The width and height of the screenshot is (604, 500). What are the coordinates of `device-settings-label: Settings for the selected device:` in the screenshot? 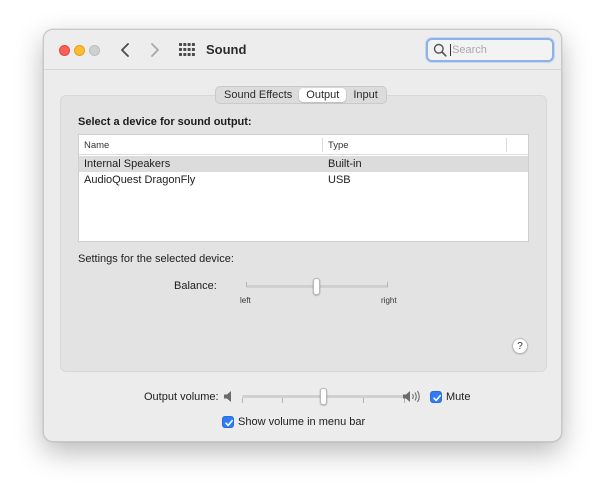 It's located at (156, 259).